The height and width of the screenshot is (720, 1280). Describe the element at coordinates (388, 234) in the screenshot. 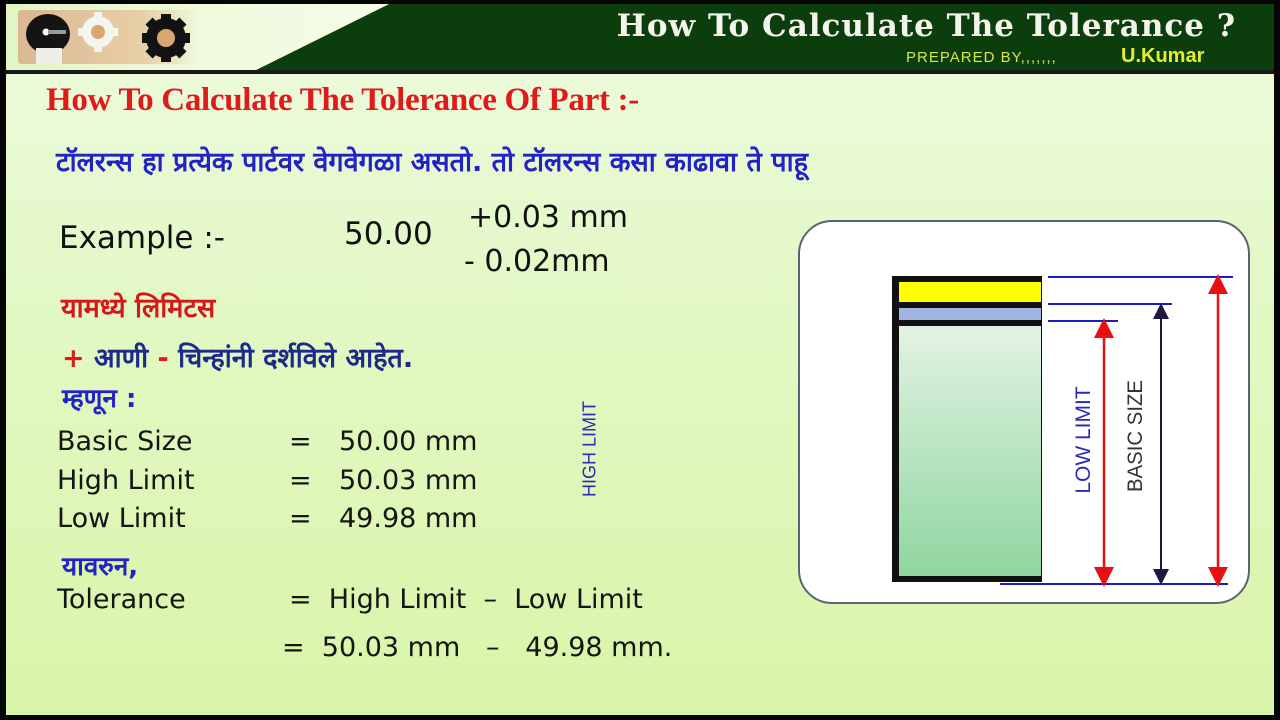

I see `example-basic-size: 50.00` at that location.